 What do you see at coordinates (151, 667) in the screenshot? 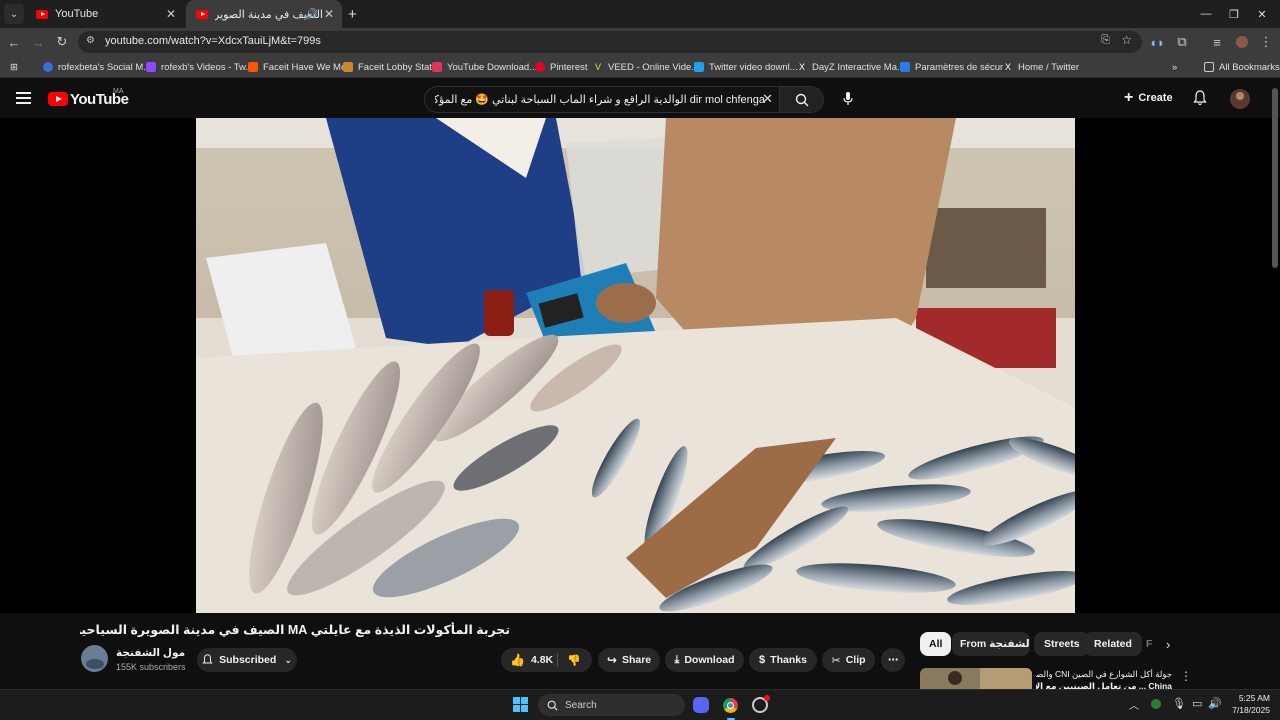
I see `subscriber-count: 155K subscribers` at bounding box center [151, 667].